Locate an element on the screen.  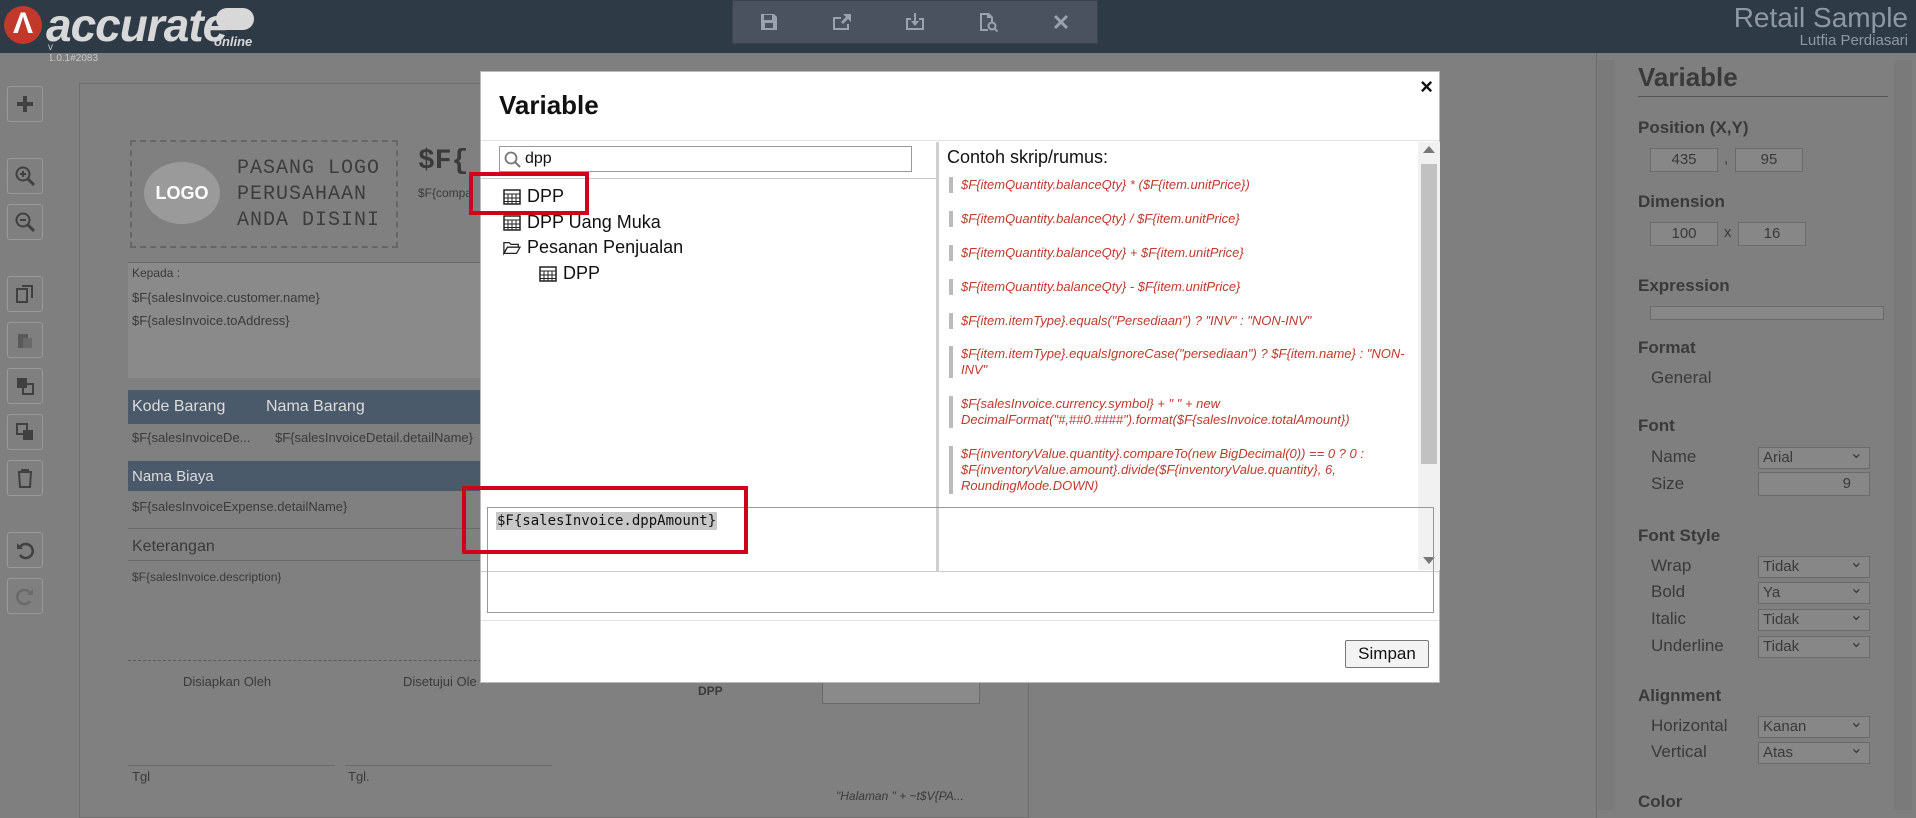
disetujui-label: Disetujui Ole is located at coordinates (440, 681).